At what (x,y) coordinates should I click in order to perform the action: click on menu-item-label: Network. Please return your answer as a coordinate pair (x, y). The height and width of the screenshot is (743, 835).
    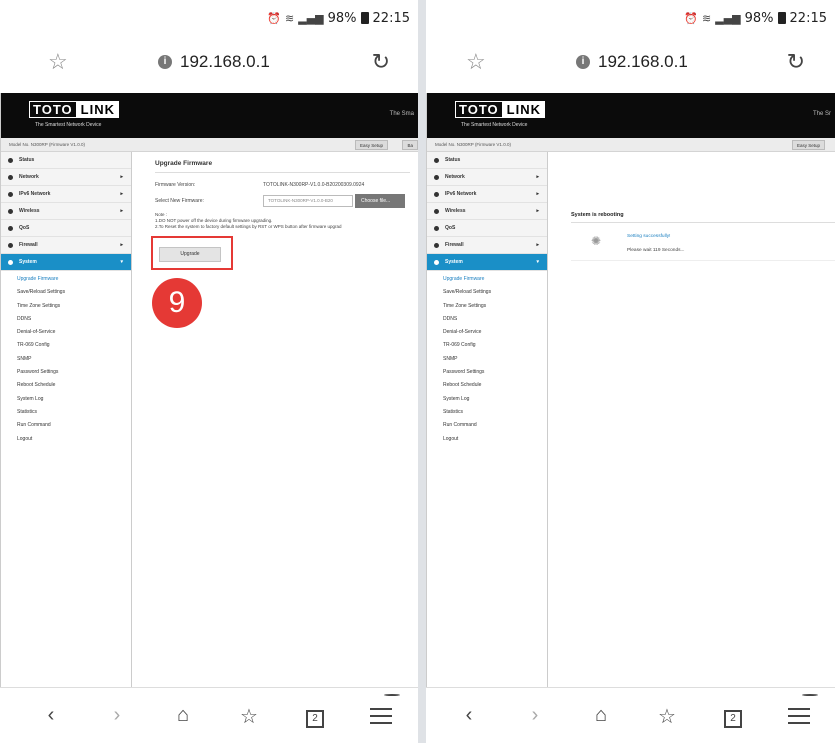
    Looking at the image, I should click on (455, 177).